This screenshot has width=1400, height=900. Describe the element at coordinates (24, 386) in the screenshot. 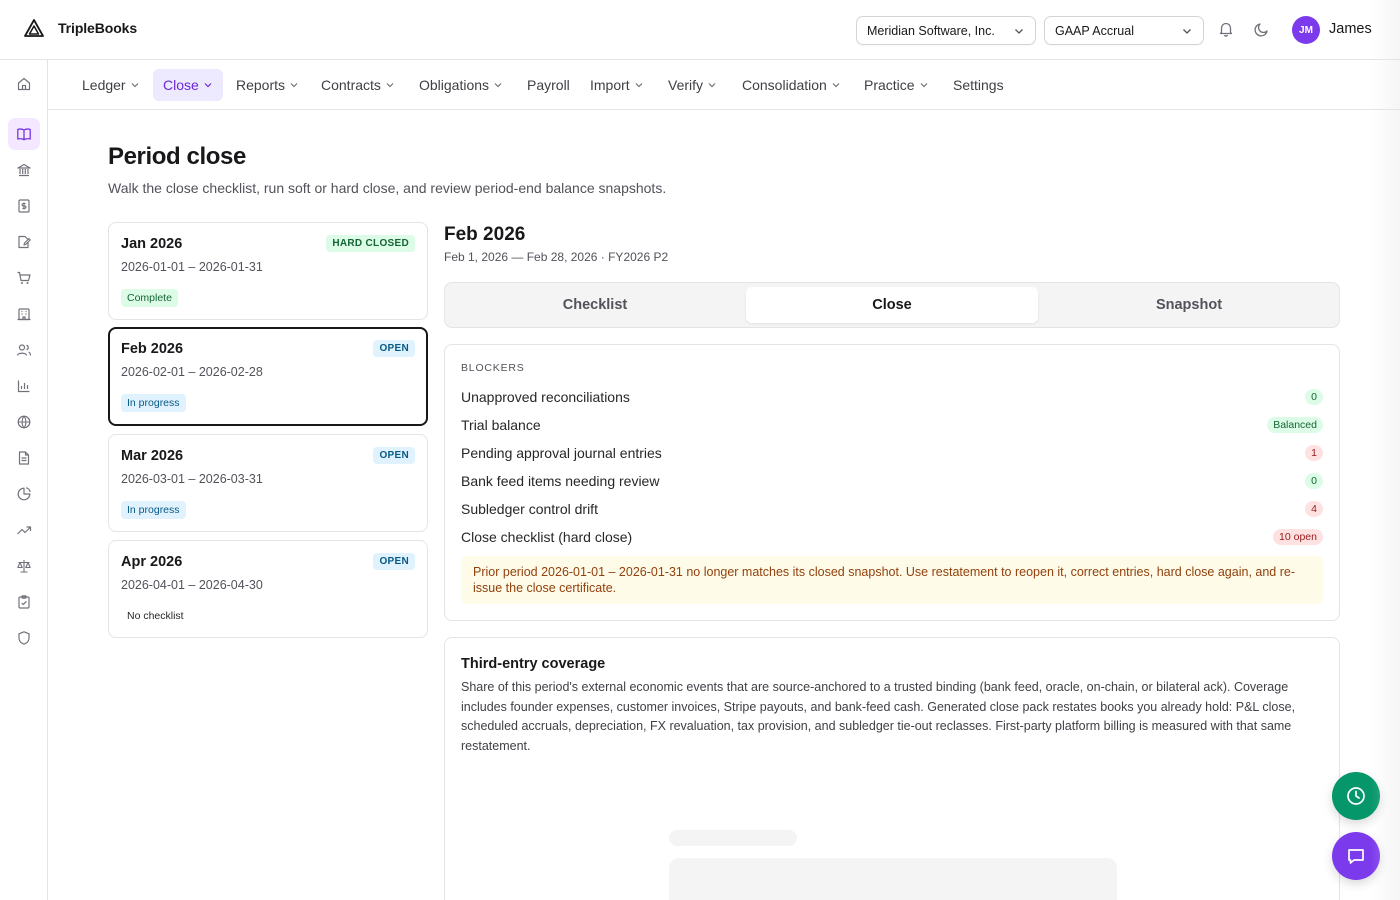

I see `bar-chart-icon` at that location.